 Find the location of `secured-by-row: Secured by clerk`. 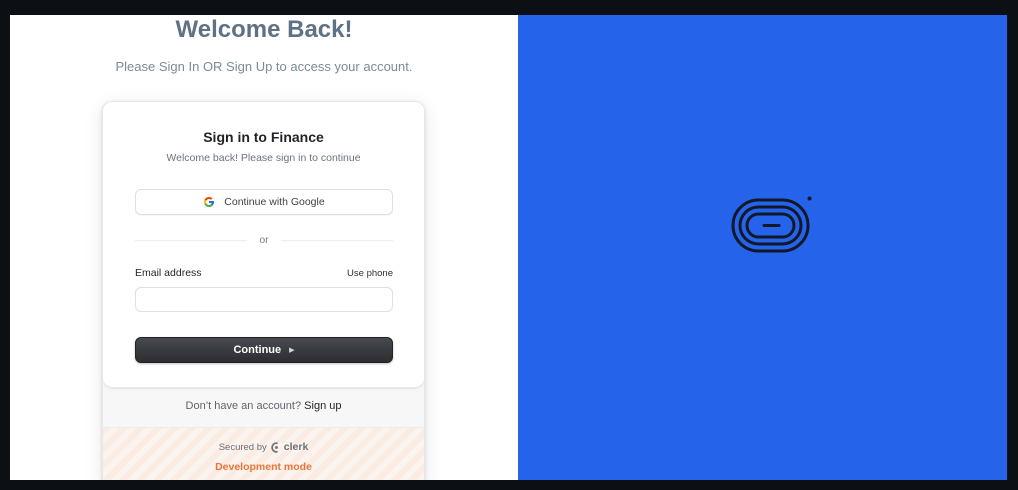

secured-by-row: Secured by clerk is located at coordinates (263, 447).